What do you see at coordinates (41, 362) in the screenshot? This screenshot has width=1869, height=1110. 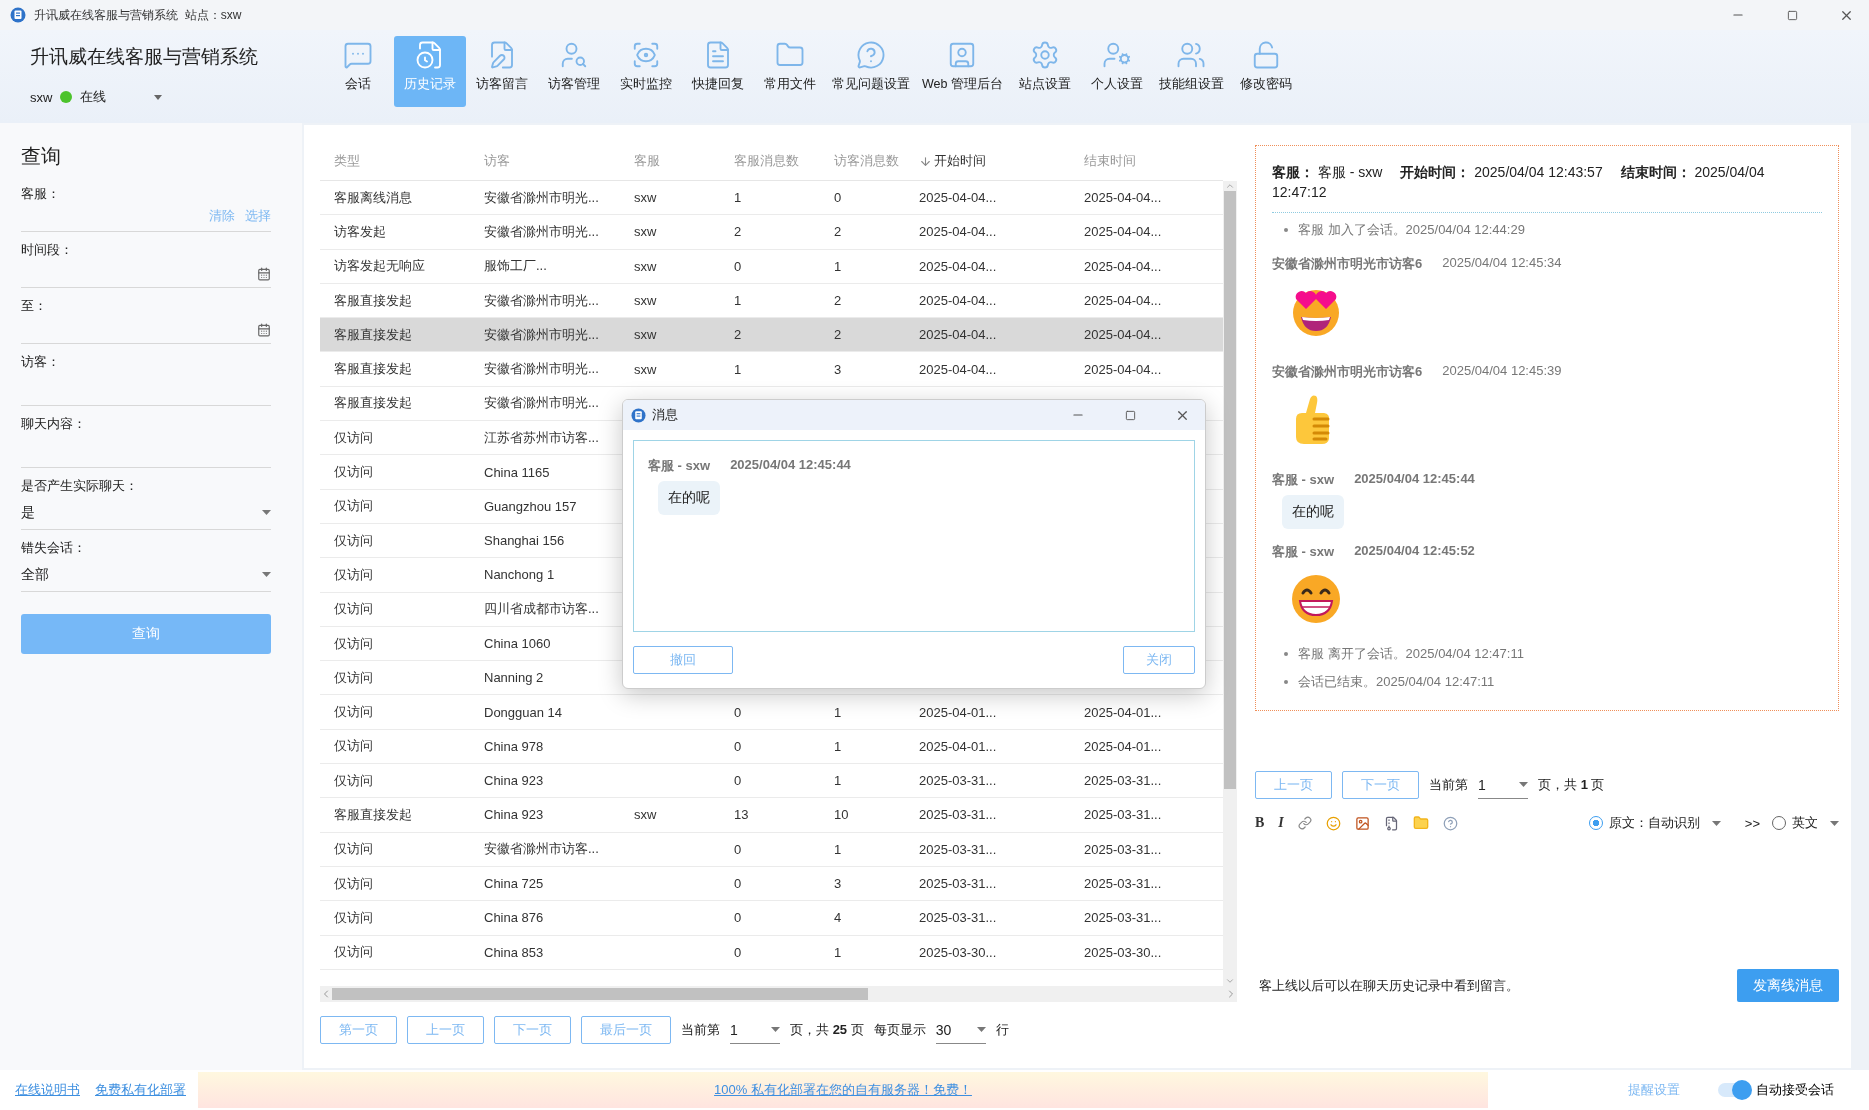 I see `field-label: 访客：` at bounding box center [41, 362].